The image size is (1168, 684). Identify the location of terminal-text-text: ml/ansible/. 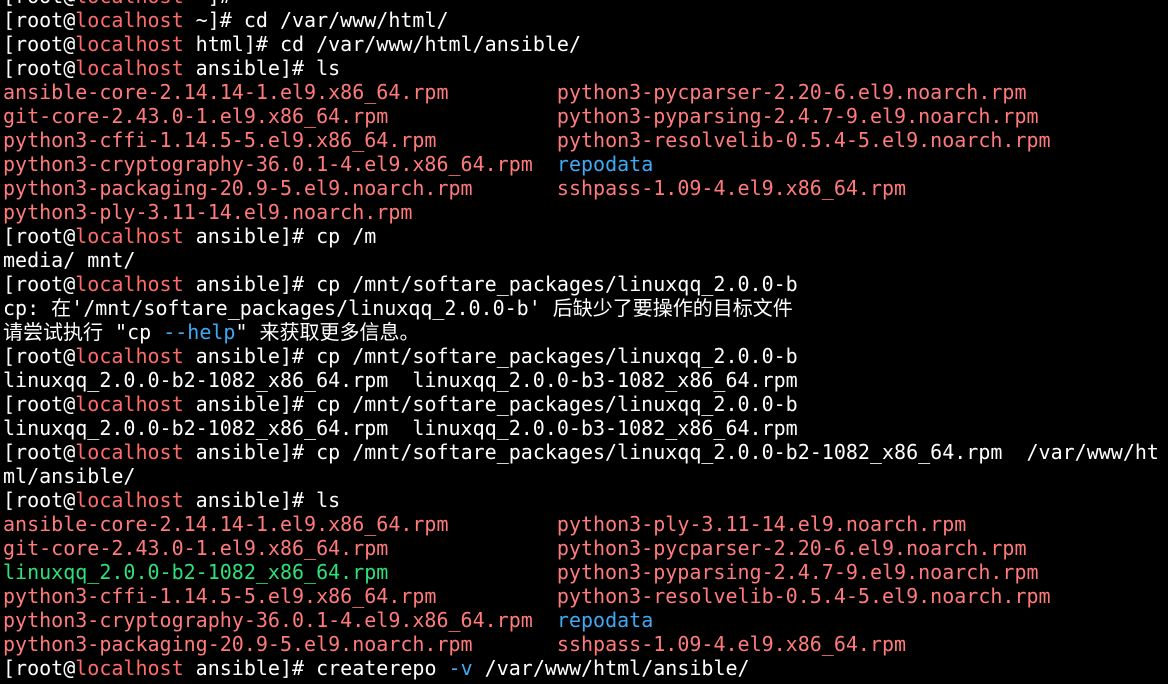
(69, 476).